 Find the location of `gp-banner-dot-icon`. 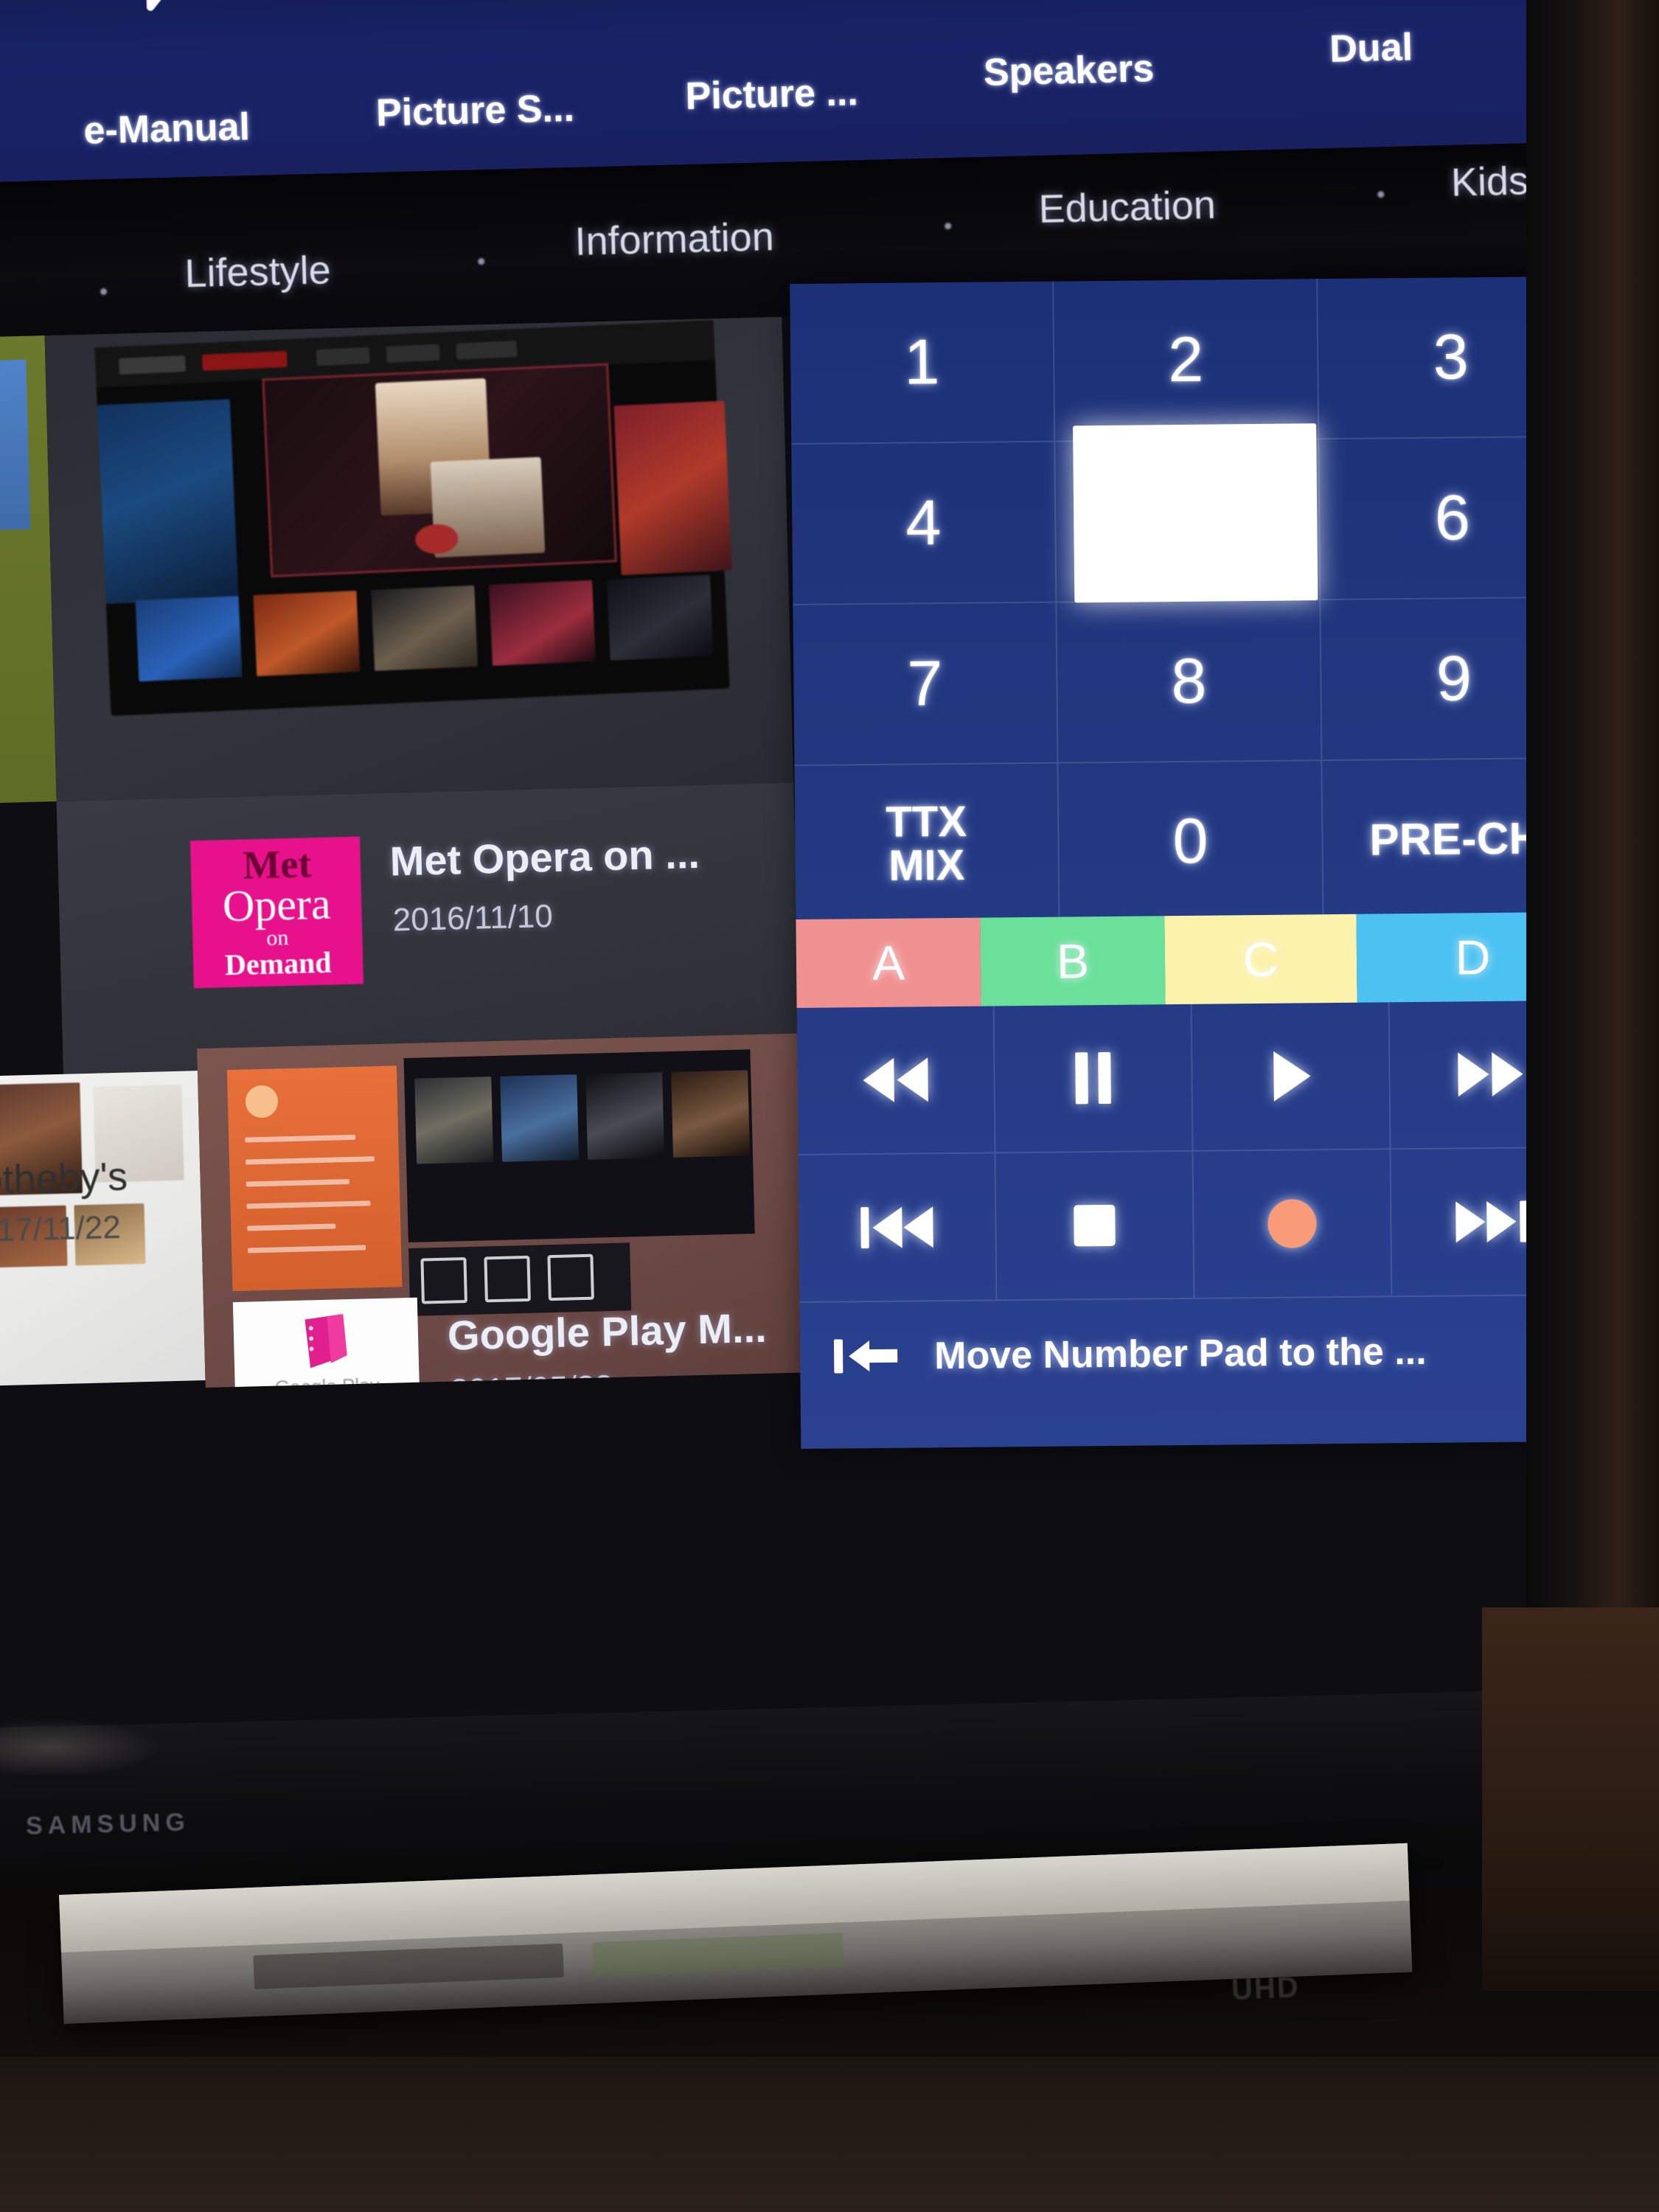

gp-banner-dot-icon is located at coordinates (262, 1102).